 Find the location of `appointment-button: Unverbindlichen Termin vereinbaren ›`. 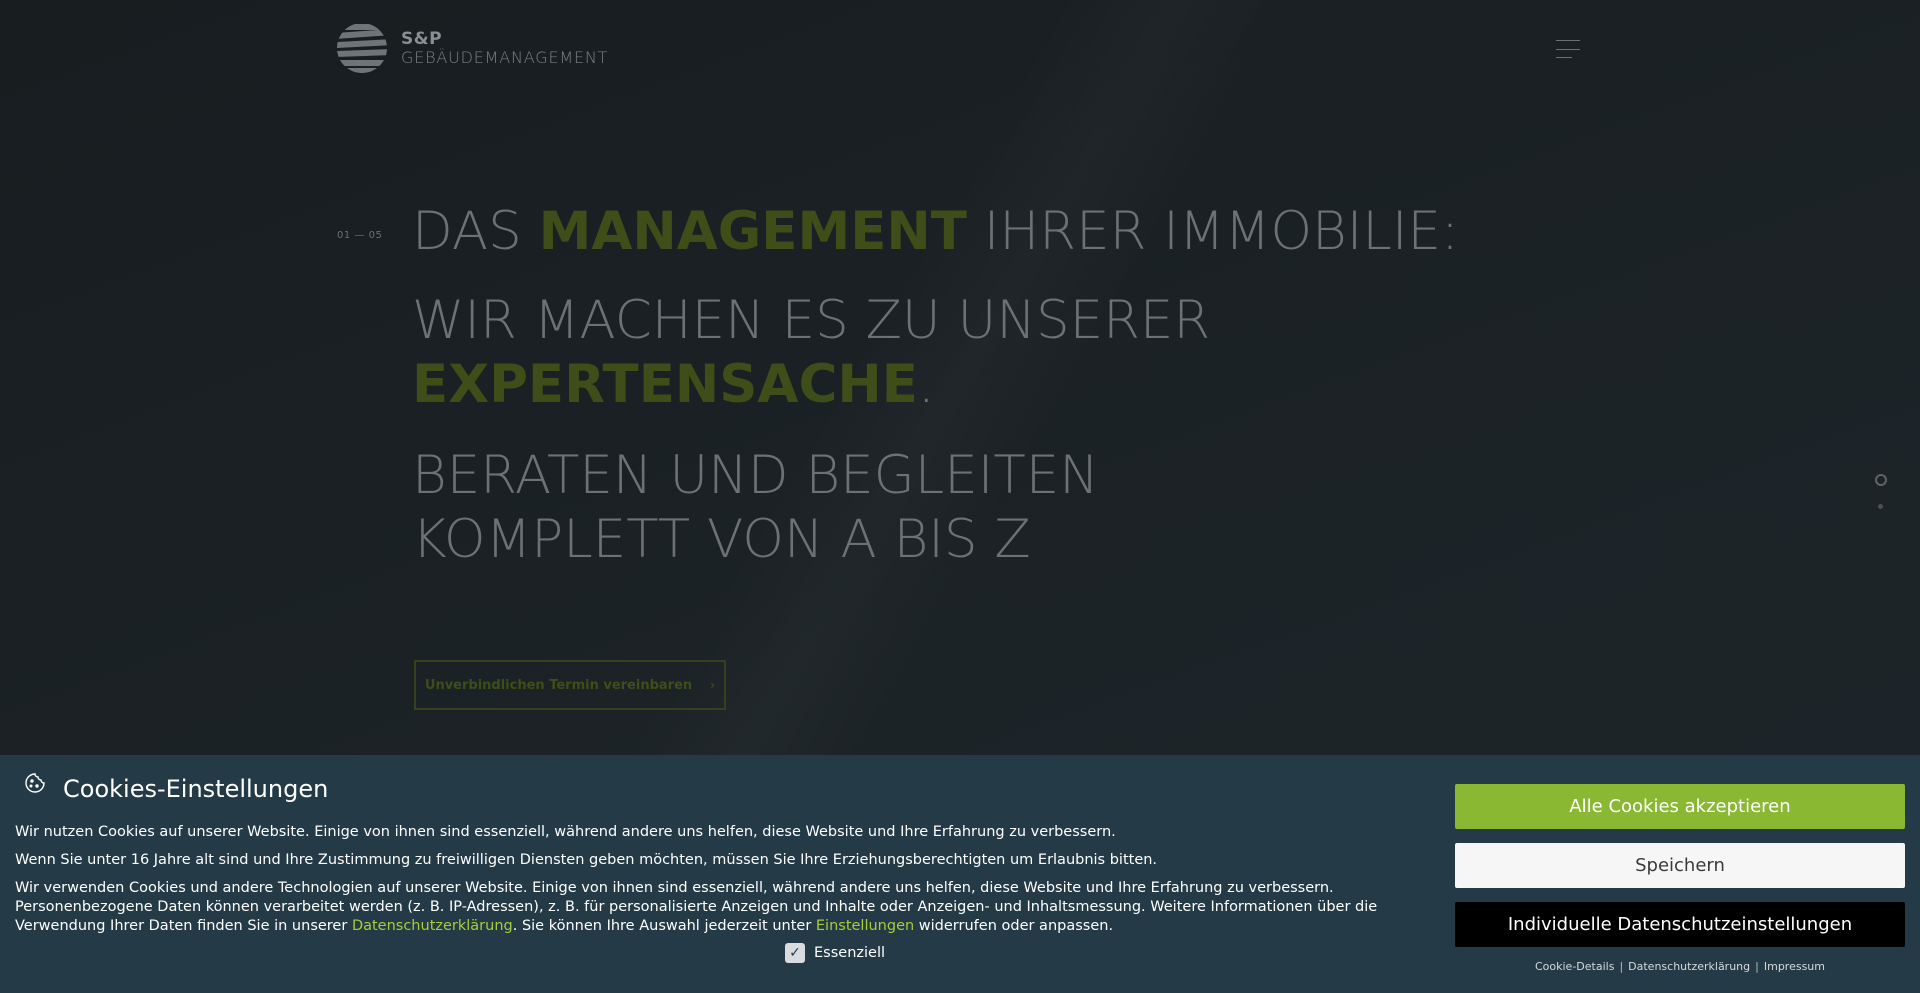

appointment-button: Unverbindlichen Termin vereinbaren › is located at coordinates (570, 685).